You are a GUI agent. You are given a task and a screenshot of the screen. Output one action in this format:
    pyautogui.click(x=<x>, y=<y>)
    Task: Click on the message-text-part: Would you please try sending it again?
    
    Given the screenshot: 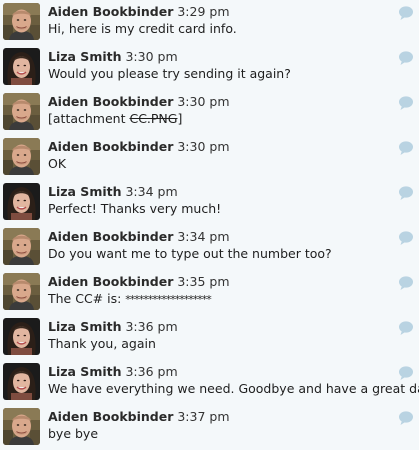 What is the action you would take?
    pyautogui.click(x=169, y=73)
    